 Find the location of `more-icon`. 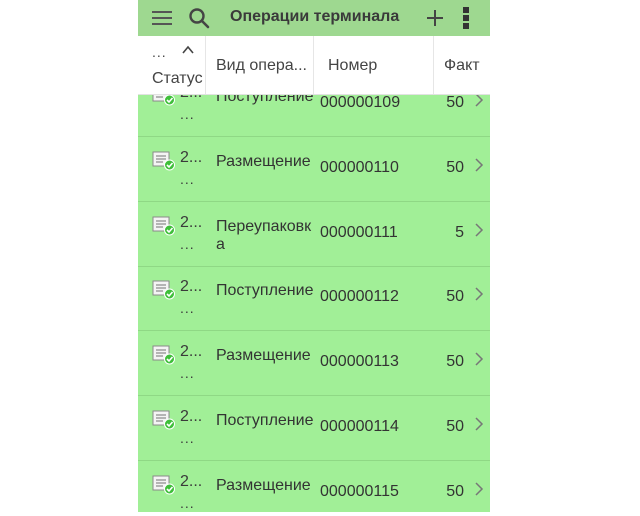

more-icon is located at coordinates (466, 18).